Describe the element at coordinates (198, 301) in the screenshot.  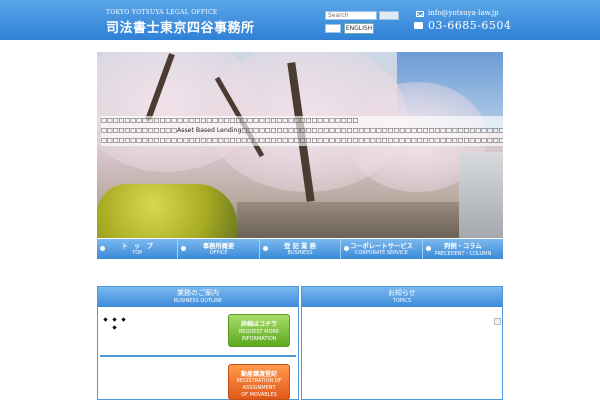
I see `panel-subtitle: BUSINESS OUTLINE` at that location.